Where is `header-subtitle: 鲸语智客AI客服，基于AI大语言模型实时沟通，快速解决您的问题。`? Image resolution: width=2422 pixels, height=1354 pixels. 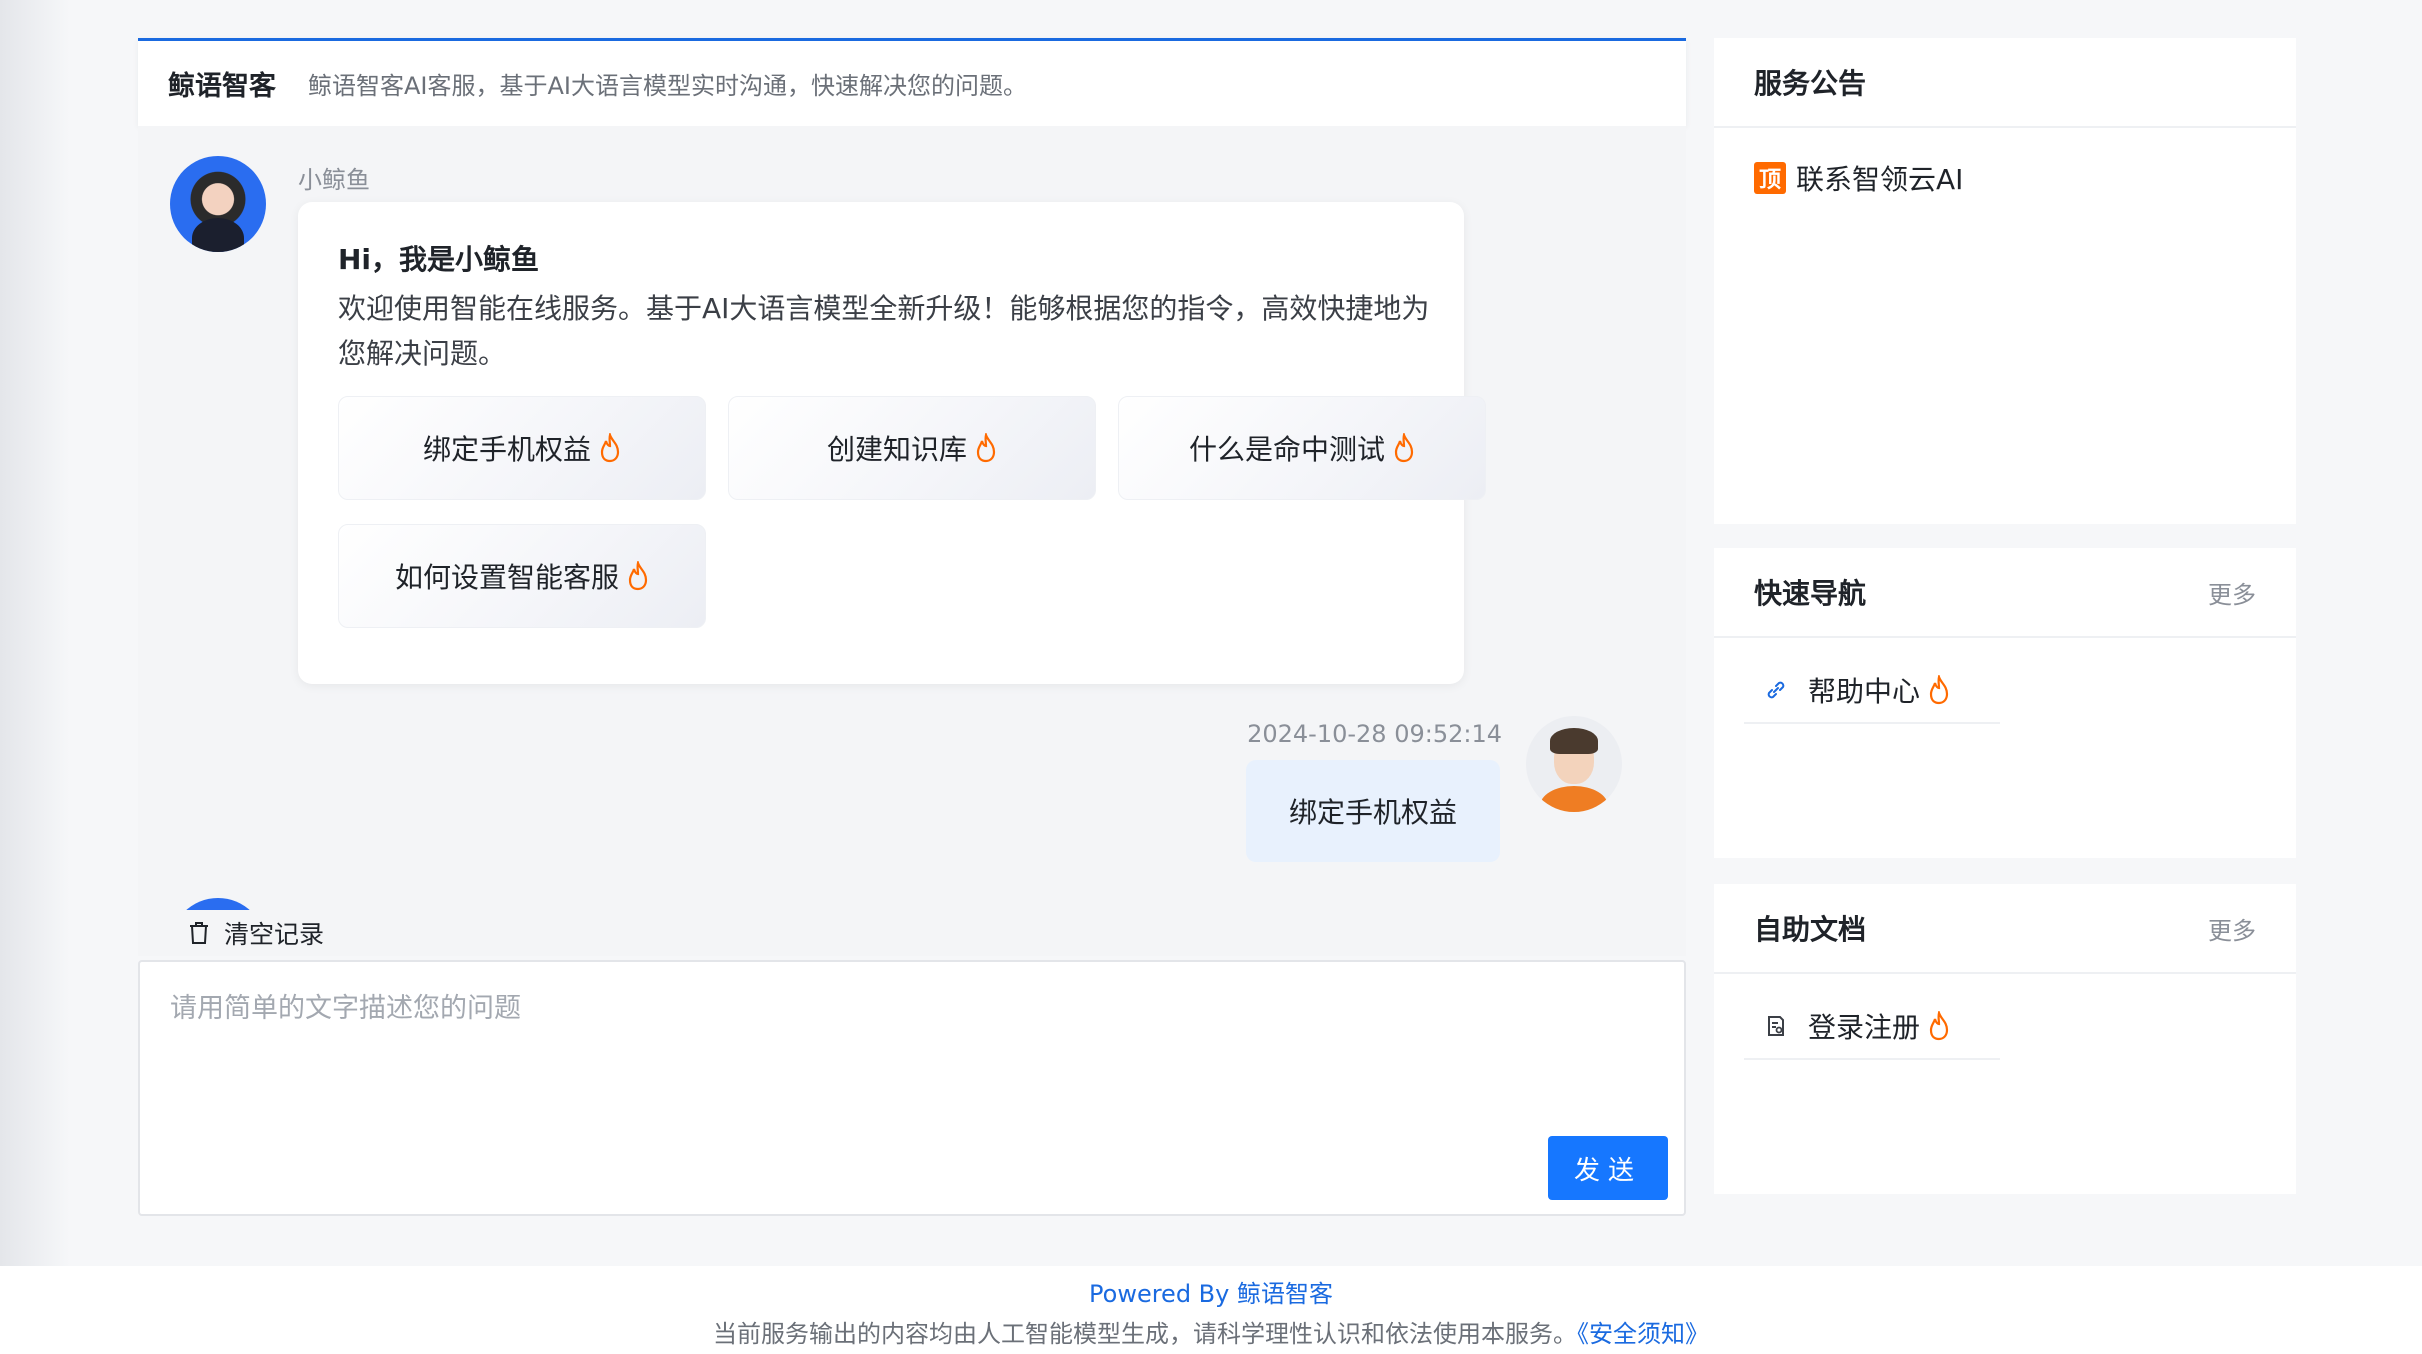 header-subtitle: 鲸语智客AI客服，基于AI大语言模型实时沟通，快速解决您的问题。 is located at coordinates (667, 86).